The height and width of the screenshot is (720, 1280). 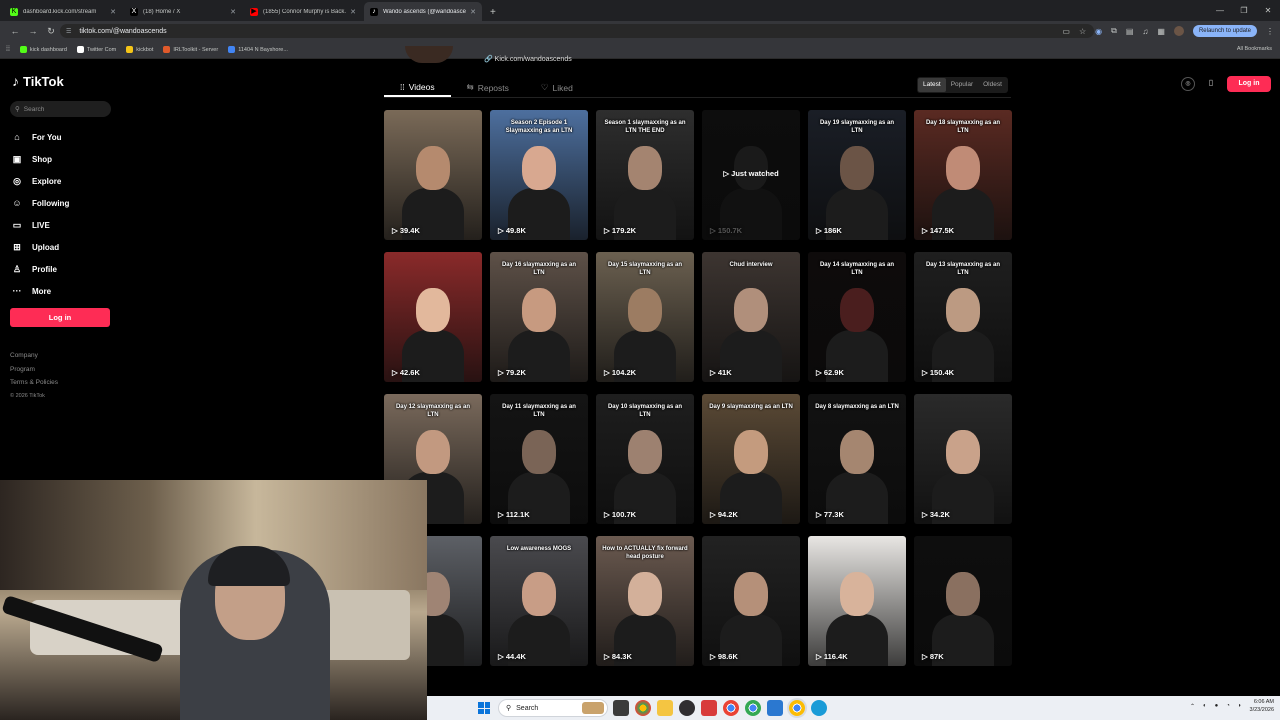 What do you see at coordinates (65, 291) in the screenshot?
I see `sidebar-item-more: ··· More` at bounding box center [65, 291].